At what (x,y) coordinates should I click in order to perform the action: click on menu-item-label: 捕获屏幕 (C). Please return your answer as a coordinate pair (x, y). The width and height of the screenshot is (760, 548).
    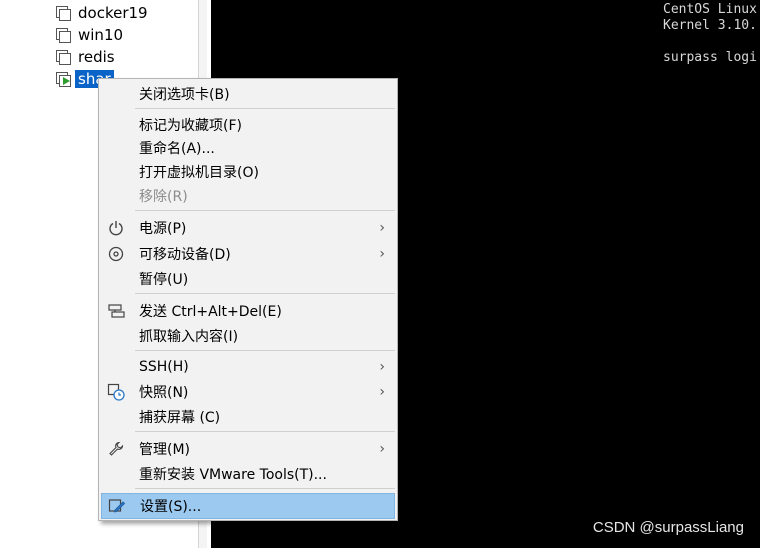
    Looking at the image, I should click on (180, 418).